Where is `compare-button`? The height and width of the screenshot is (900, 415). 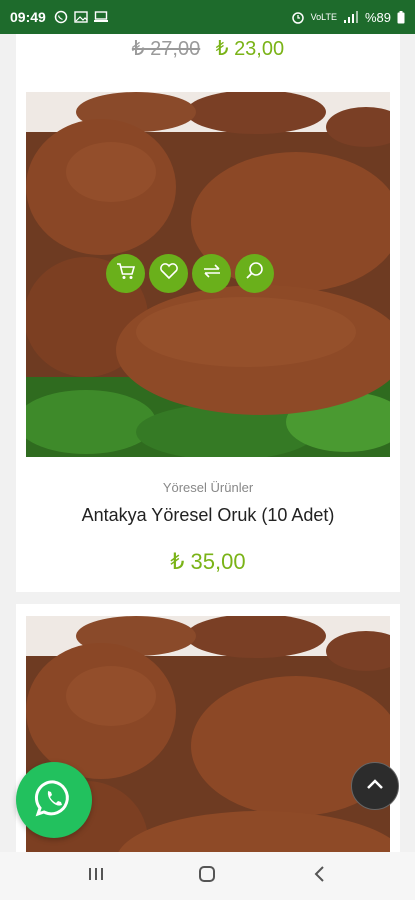 compare-button is located at coordinates (211, 273).